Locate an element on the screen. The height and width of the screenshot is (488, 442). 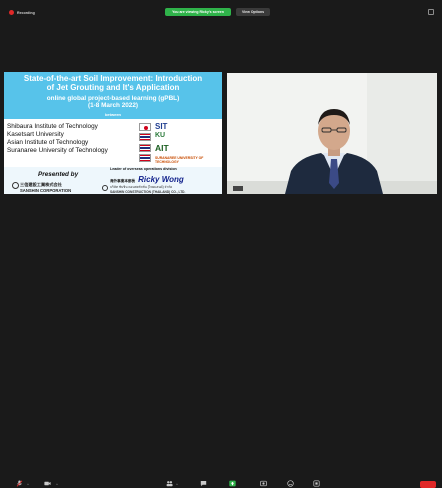
japan-flag-icon is located at coordinates (145, 127).